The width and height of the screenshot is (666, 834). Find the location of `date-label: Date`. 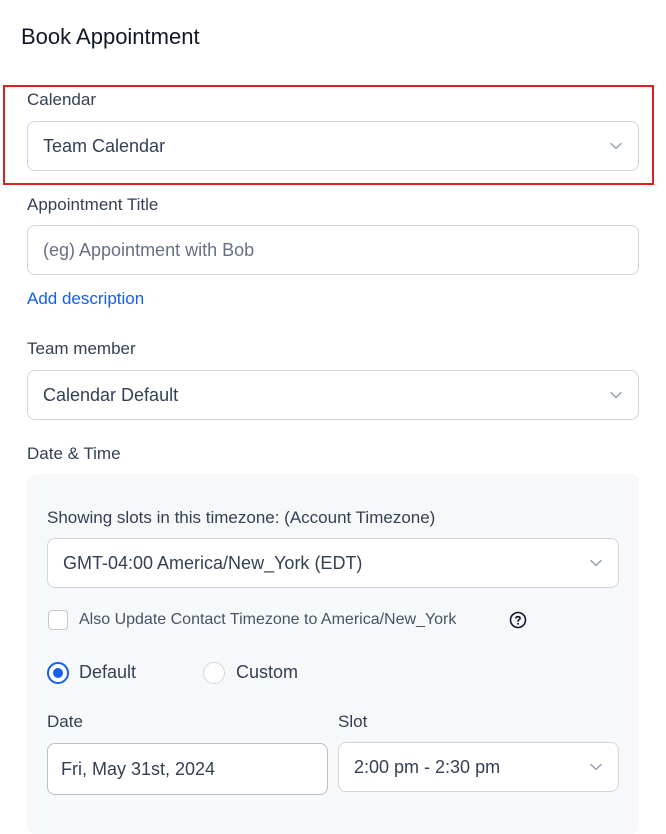

date-label: Date is located at coordinates (65, 721).